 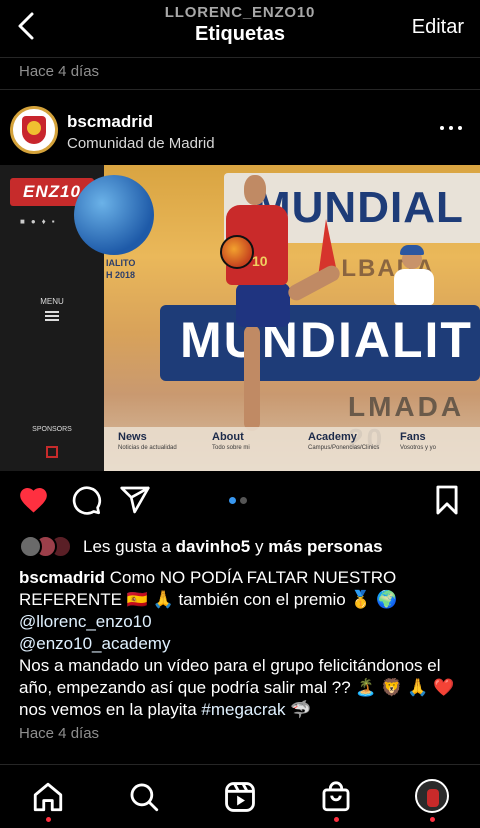 I want to click on profile-notification-dot, so click(x=432, y=819).